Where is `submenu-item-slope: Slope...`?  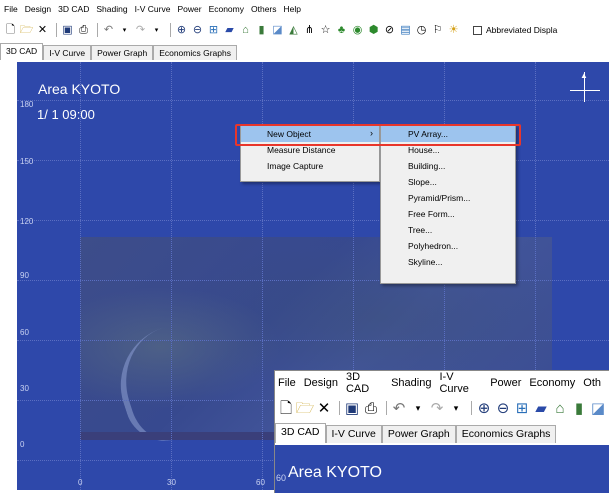 submenu-item-slope: Slope... is located at coordinates (448, 182).